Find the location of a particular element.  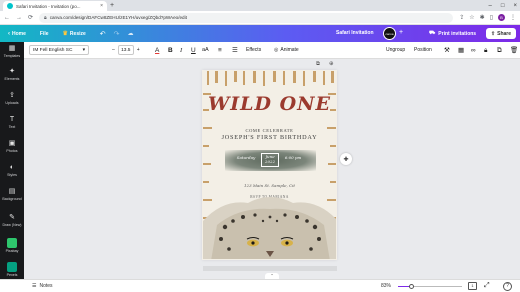

font-family-select: IM Fell English SC ▾ is located at coordinates (59, 50).